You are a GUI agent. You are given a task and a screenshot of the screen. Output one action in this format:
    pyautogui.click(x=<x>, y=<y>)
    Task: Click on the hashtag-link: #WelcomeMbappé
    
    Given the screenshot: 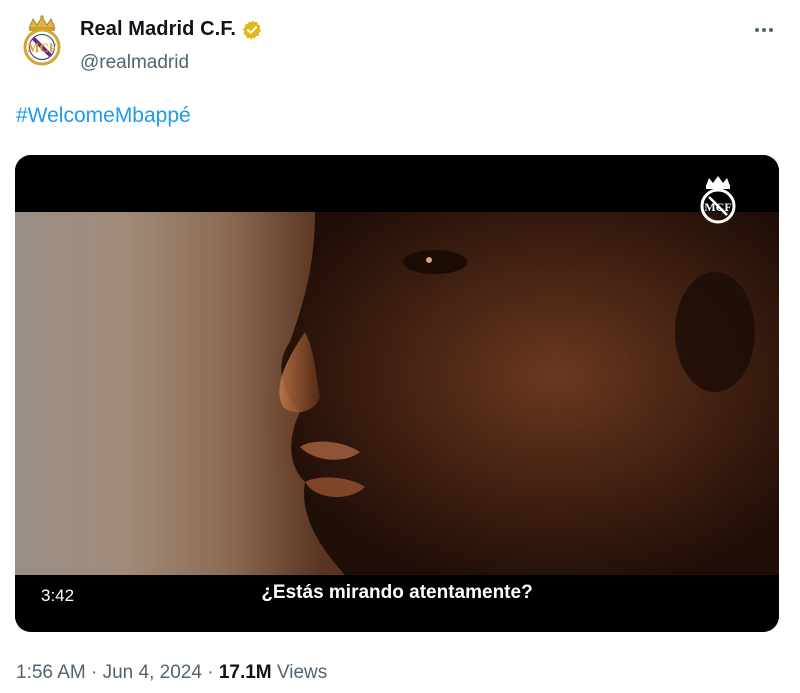 What is the action you would take?
    pyautogui.click(x=103, y=115)
    